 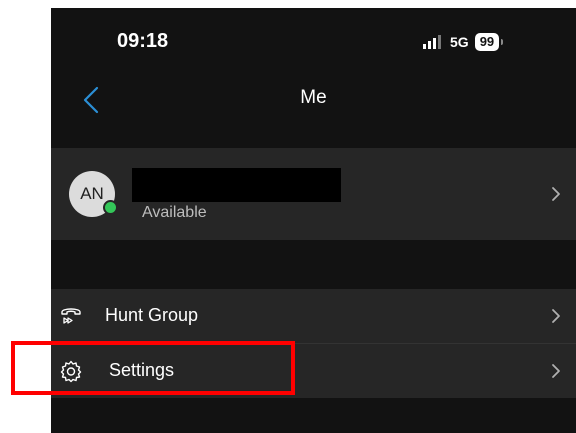 I want to click on network-type: 5G, so click(x=459, y=42).